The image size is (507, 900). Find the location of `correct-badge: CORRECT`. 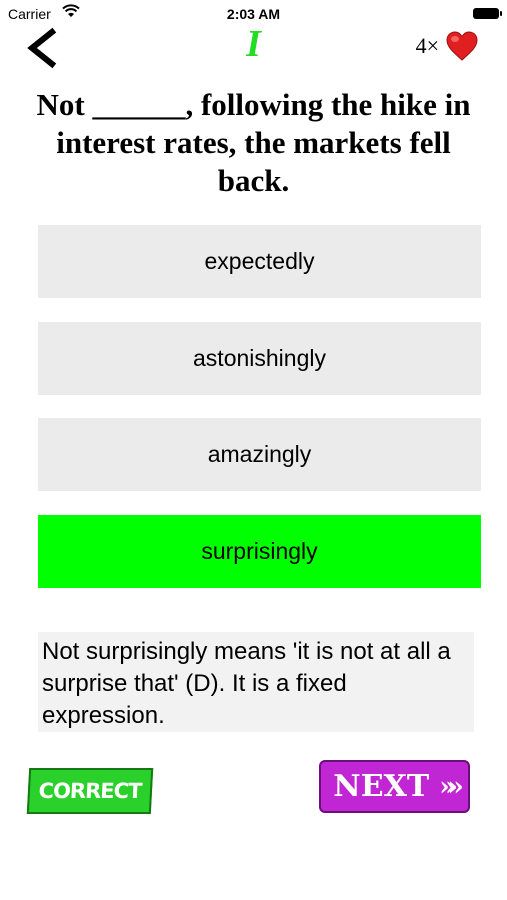

correct-badge: CORRECT is located at coordinates (90, 791).